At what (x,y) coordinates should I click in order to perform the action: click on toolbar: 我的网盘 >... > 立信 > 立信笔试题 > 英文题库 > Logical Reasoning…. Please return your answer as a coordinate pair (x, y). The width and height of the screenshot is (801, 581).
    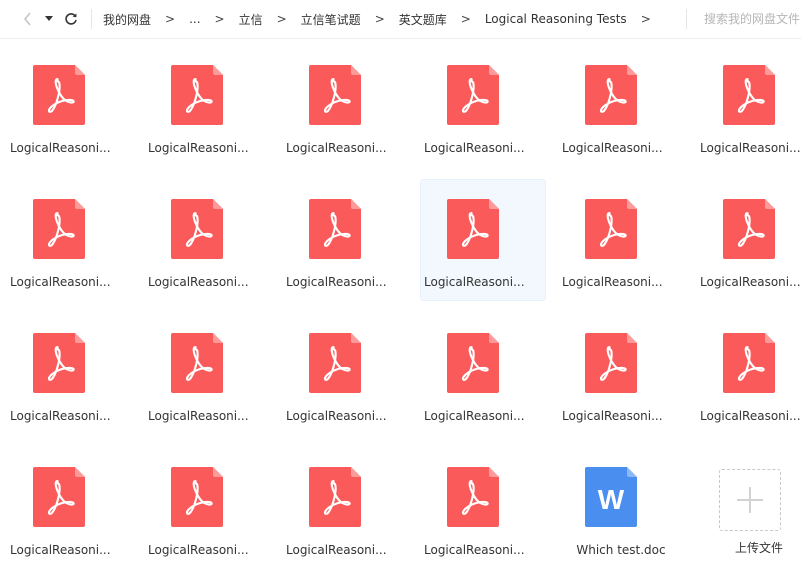
    Looking at the image, I should click on (400, 19).